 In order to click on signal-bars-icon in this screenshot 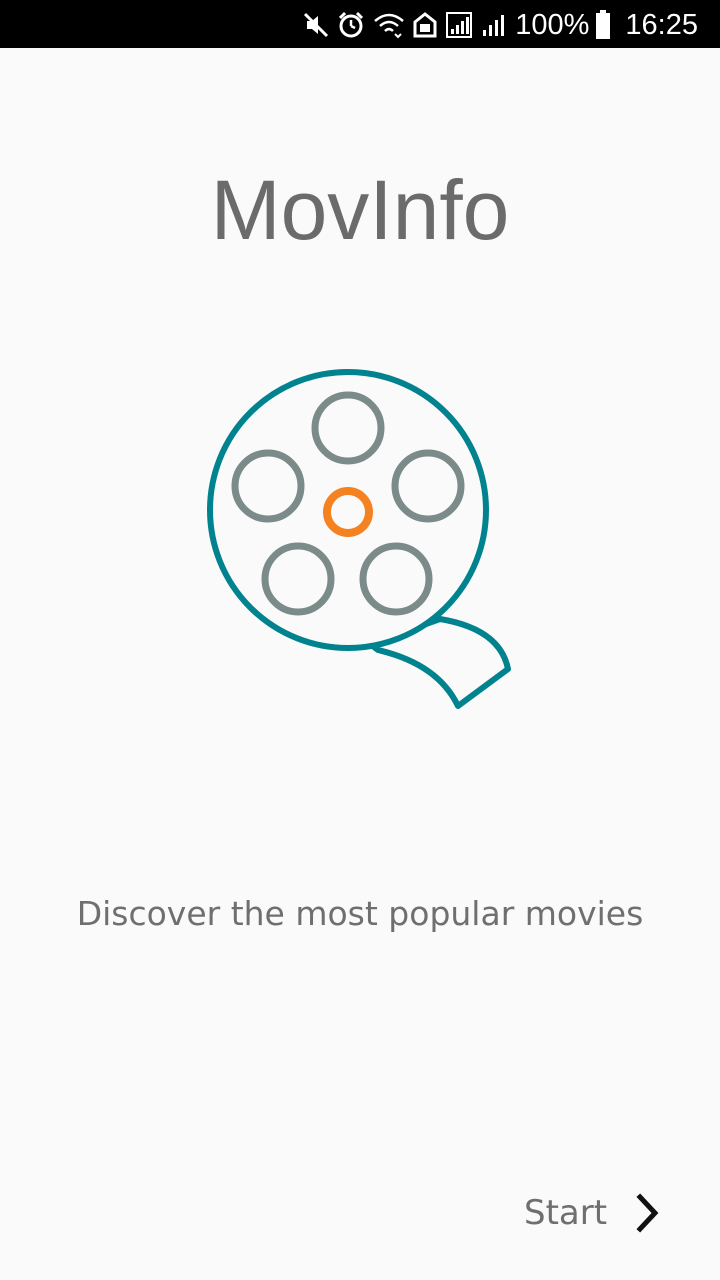, I will do `click(494, 25)`.